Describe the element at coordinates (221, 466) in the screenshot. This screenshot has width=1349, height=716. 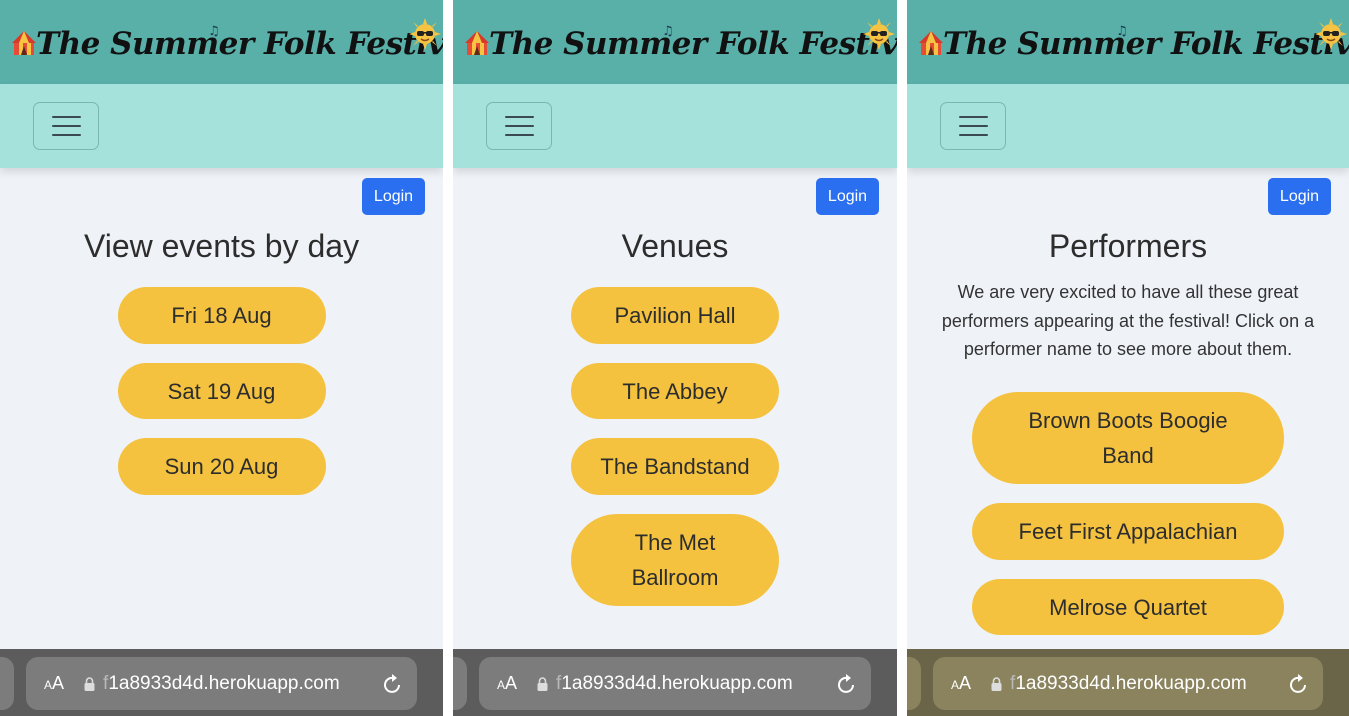
I see `day-button-sun: Sun 20 Aug` at that location.